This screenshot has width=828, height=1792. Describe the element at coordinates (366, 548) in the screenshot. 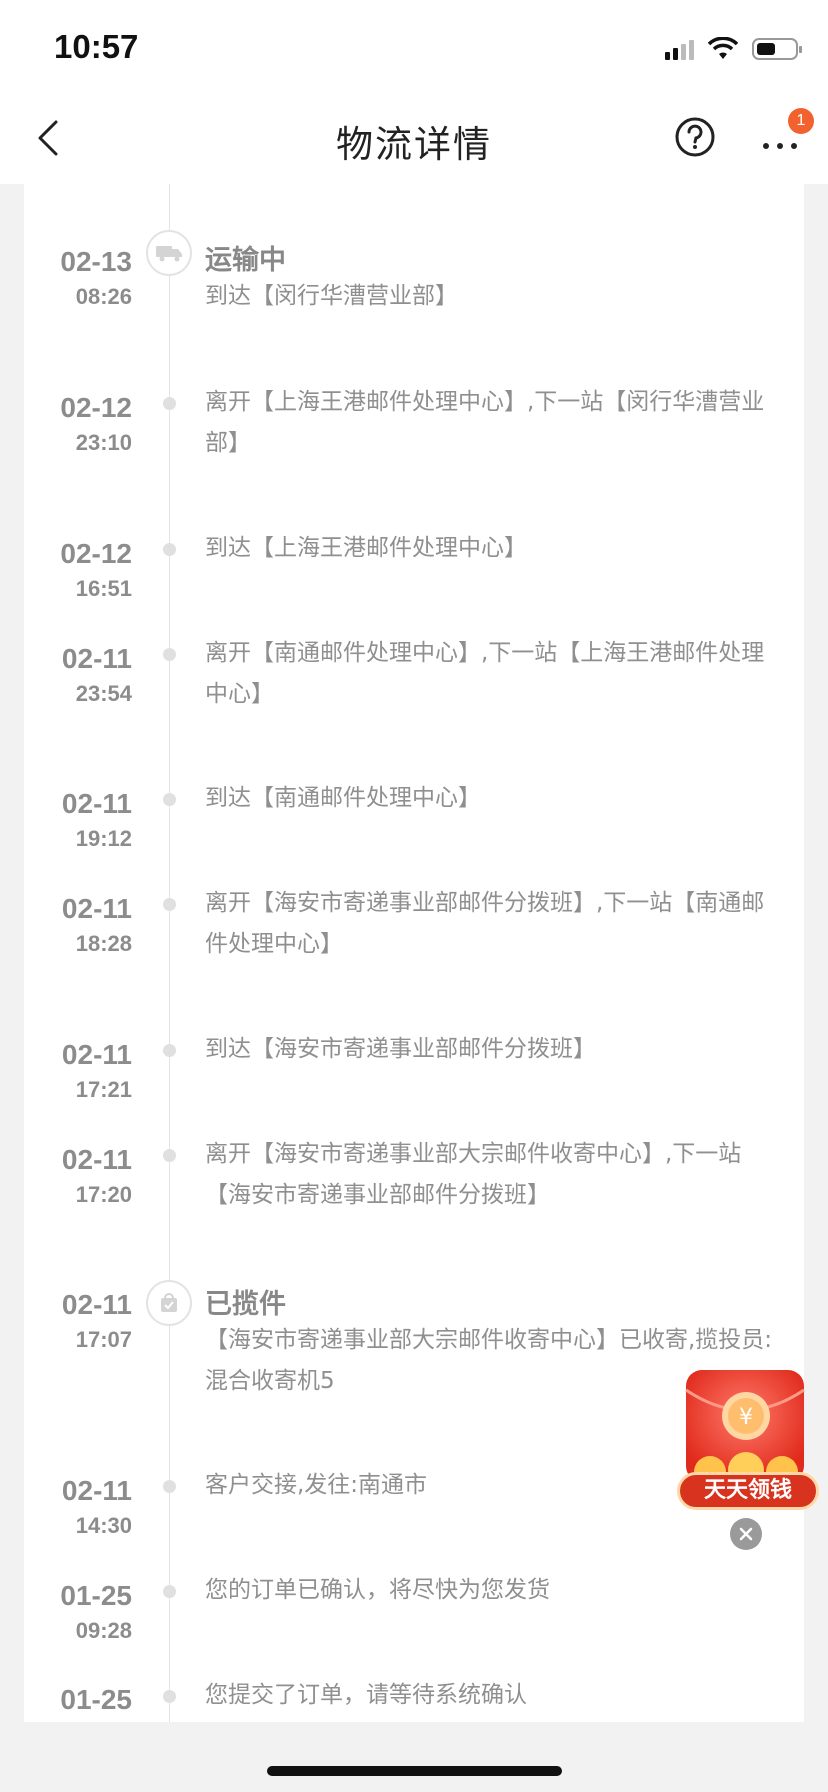

I see `event-description: 到达【上海王港邮件处理中心】` at that location.